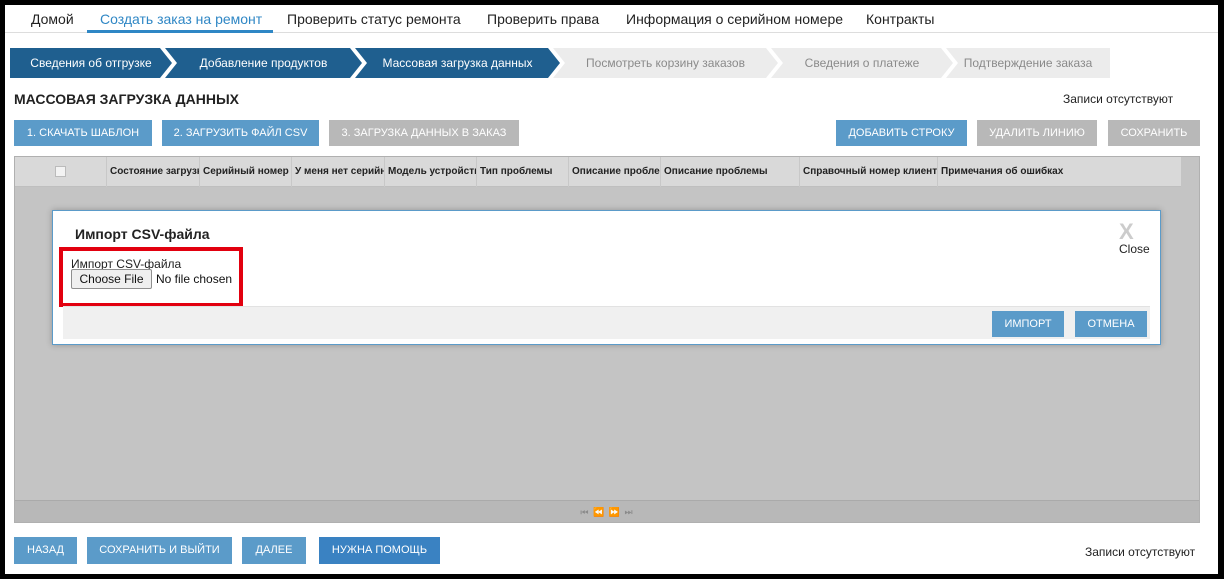 This screenshot has width=1224, height=579. I want to click on step-label: Посмотреть корзину заказов, so click(665, 63).